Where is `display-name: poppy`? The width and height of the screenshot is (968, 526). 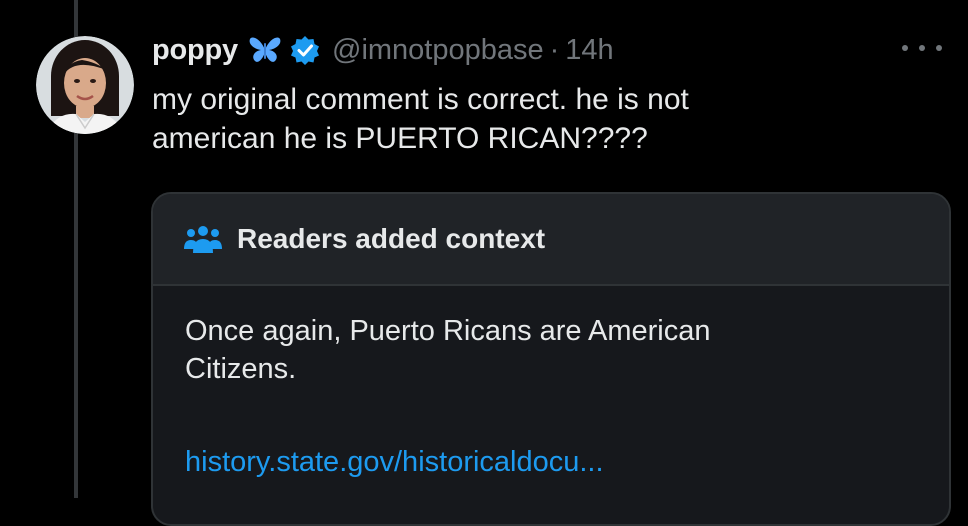
display-name: poppy is located at coordinates (195, 50).